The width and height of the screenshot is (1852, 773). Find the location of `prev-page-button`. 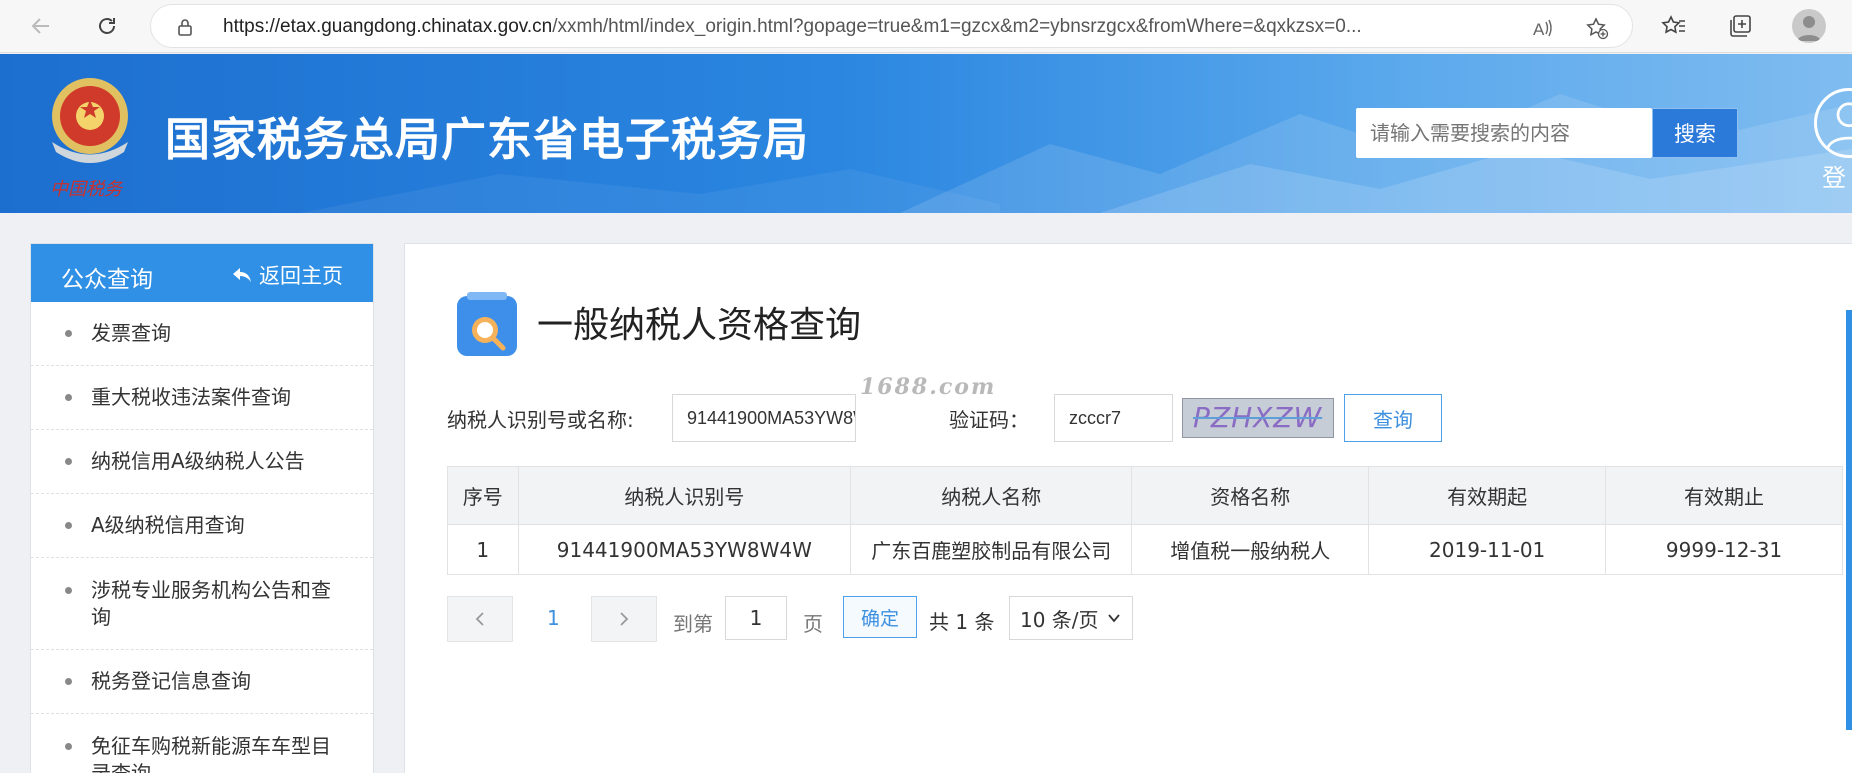

prev-page-button is located at coordinates (480, 619).